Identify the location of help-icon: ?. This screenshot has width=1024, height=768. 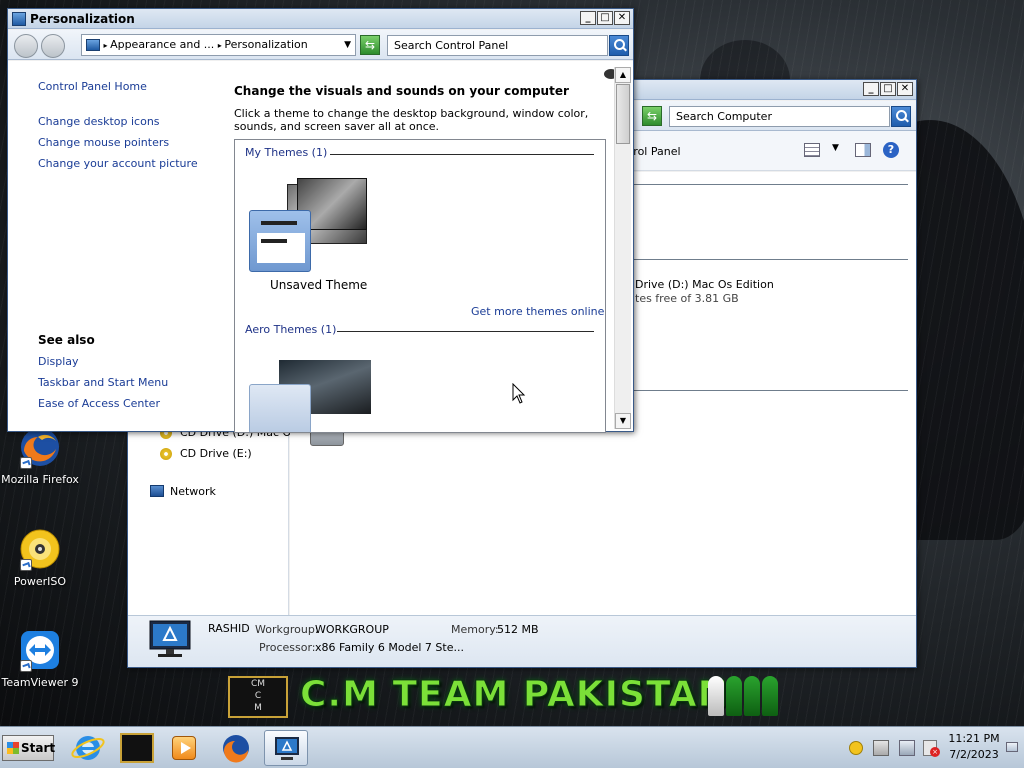
(891, 150).